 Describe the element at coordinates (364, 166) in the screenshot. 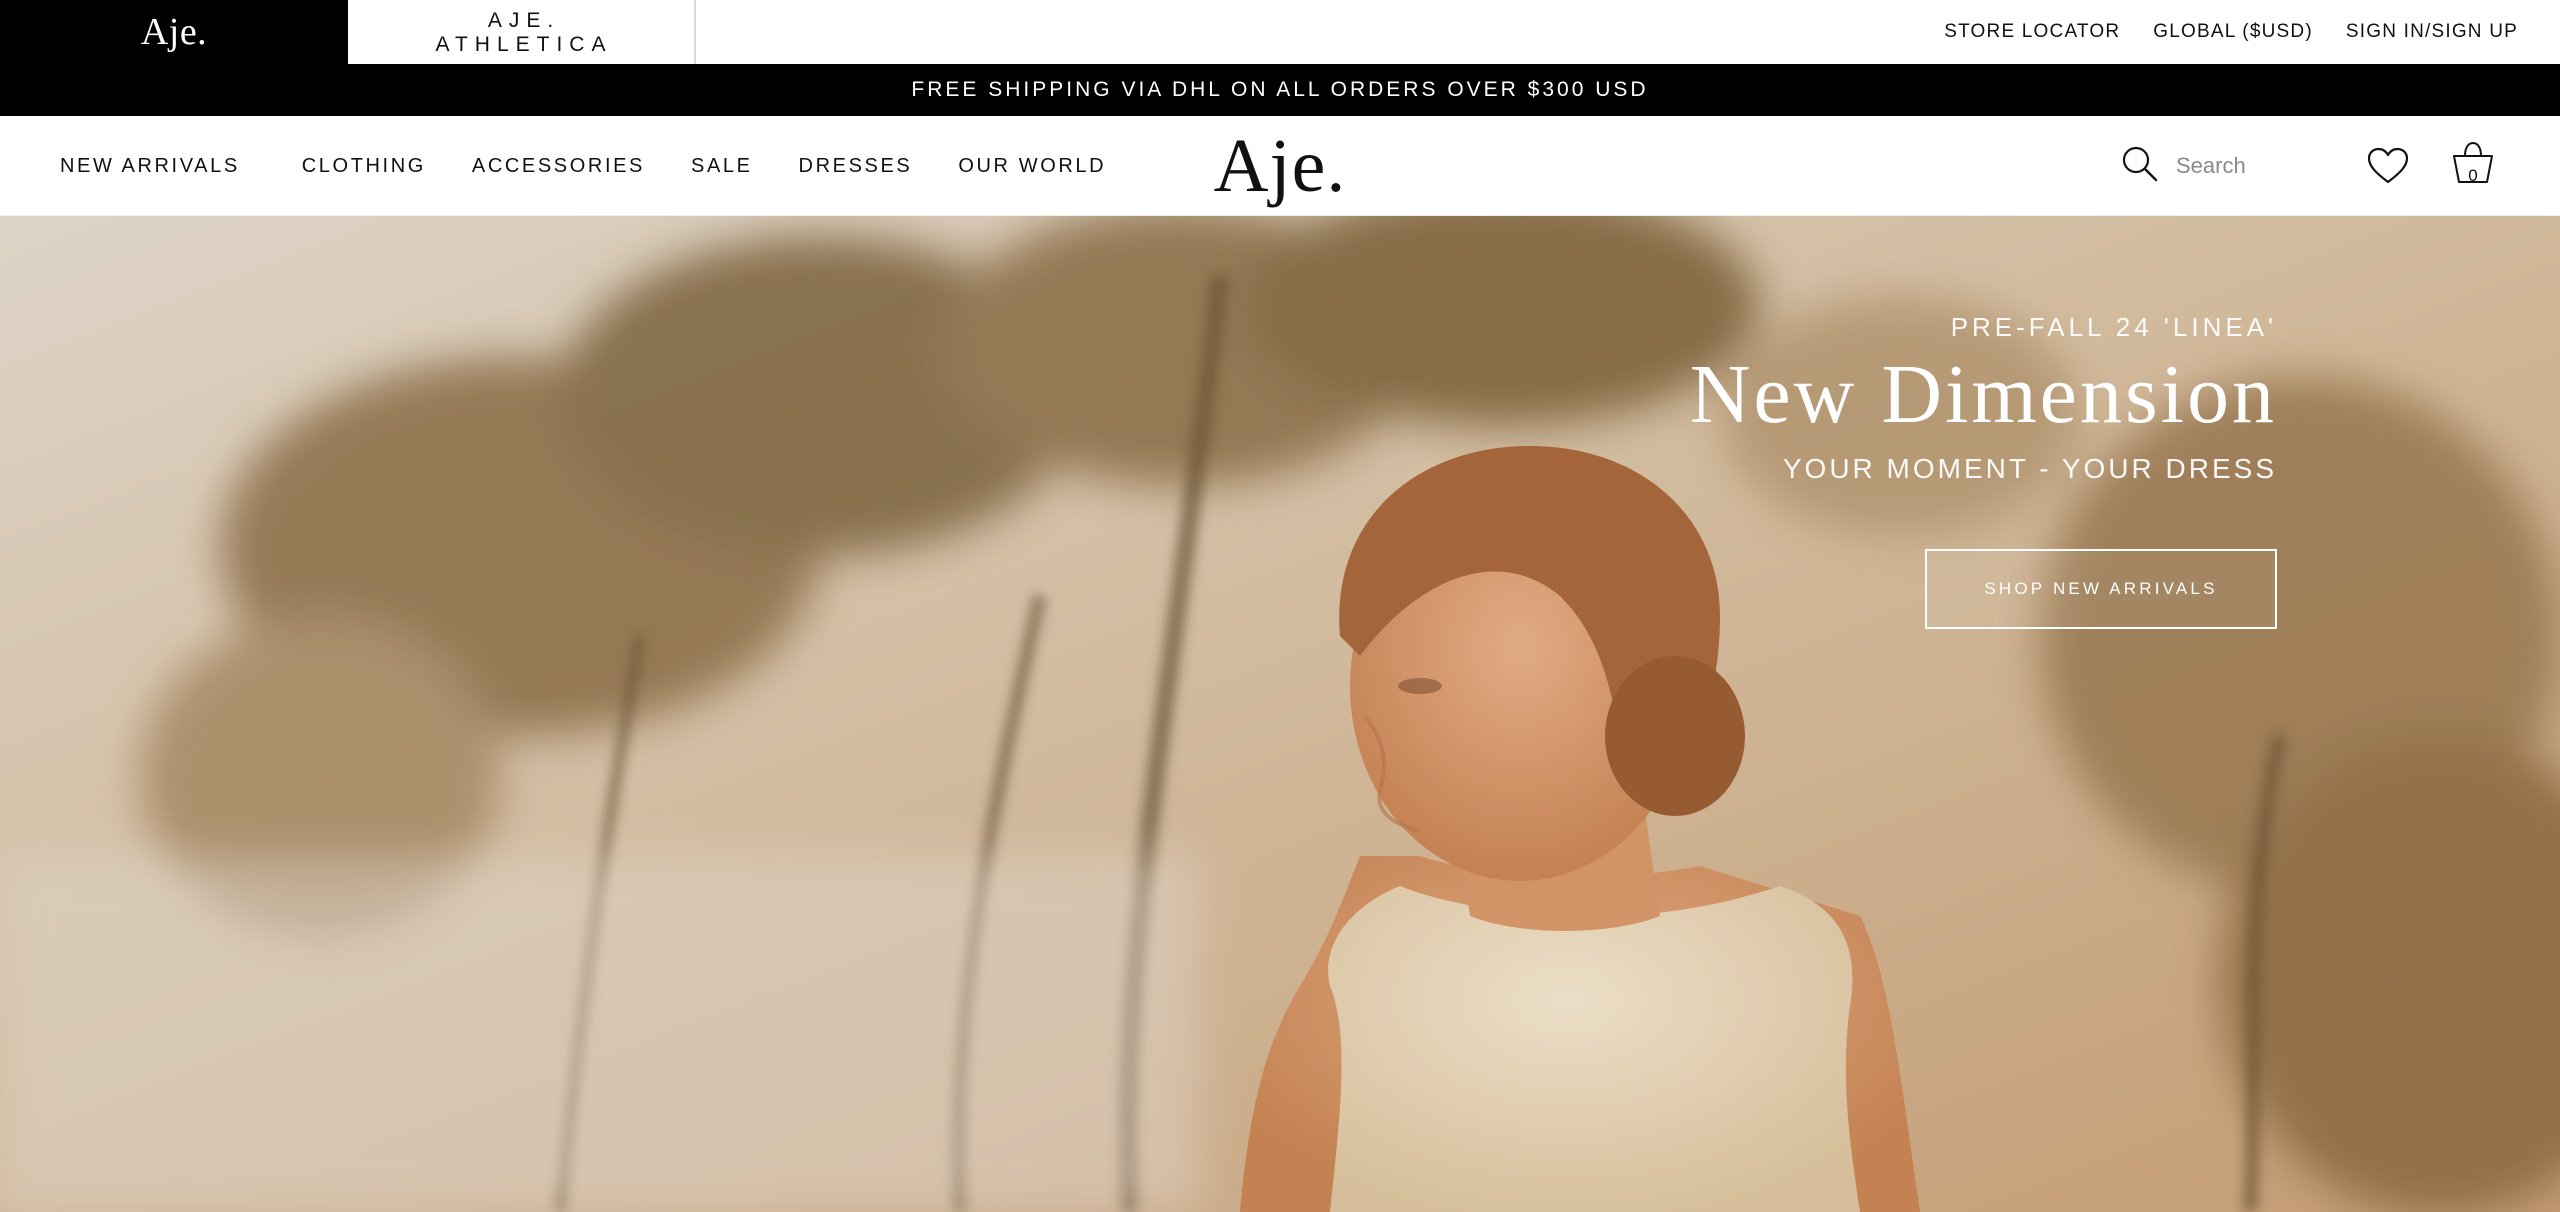

I see `nav-item-clothing: CLOTHING` at that location.